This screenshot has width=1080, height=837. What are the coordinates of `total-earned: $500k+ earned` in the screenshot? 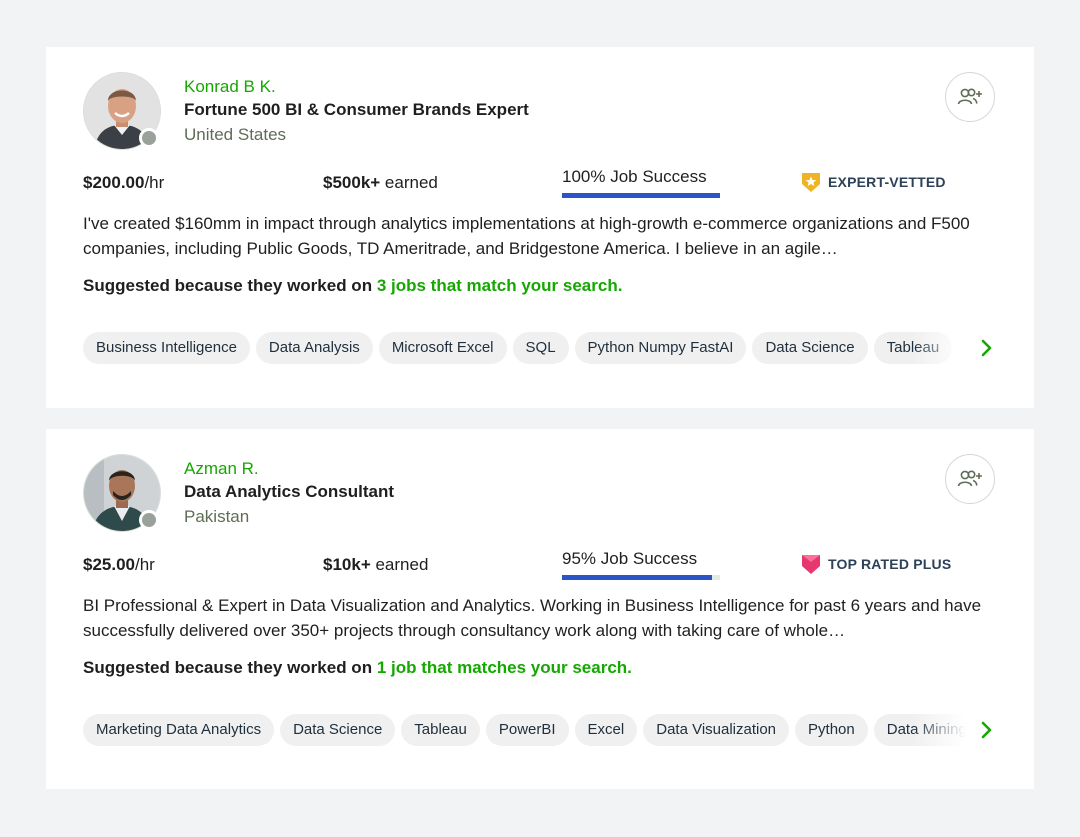 It's located at (380, 183).